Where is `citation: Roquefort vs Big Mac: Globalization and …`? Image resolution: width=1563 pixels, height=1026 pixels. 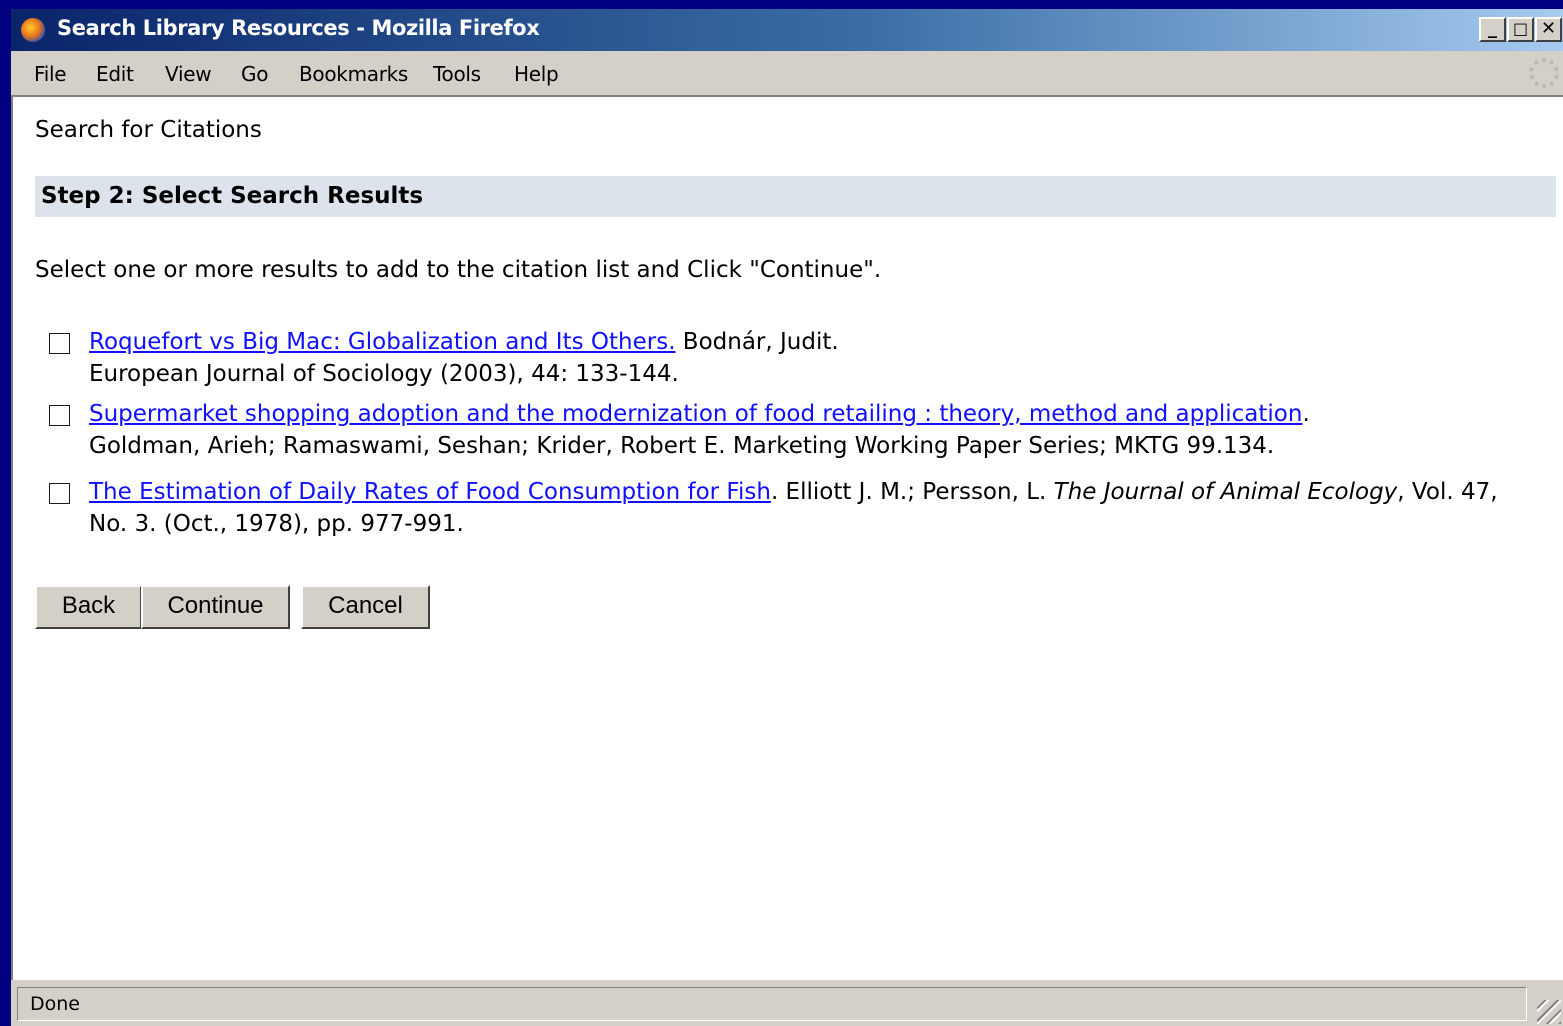
citation: Roquefort vs Big Mac: Globalization and … is located at coordinates (809, 358).